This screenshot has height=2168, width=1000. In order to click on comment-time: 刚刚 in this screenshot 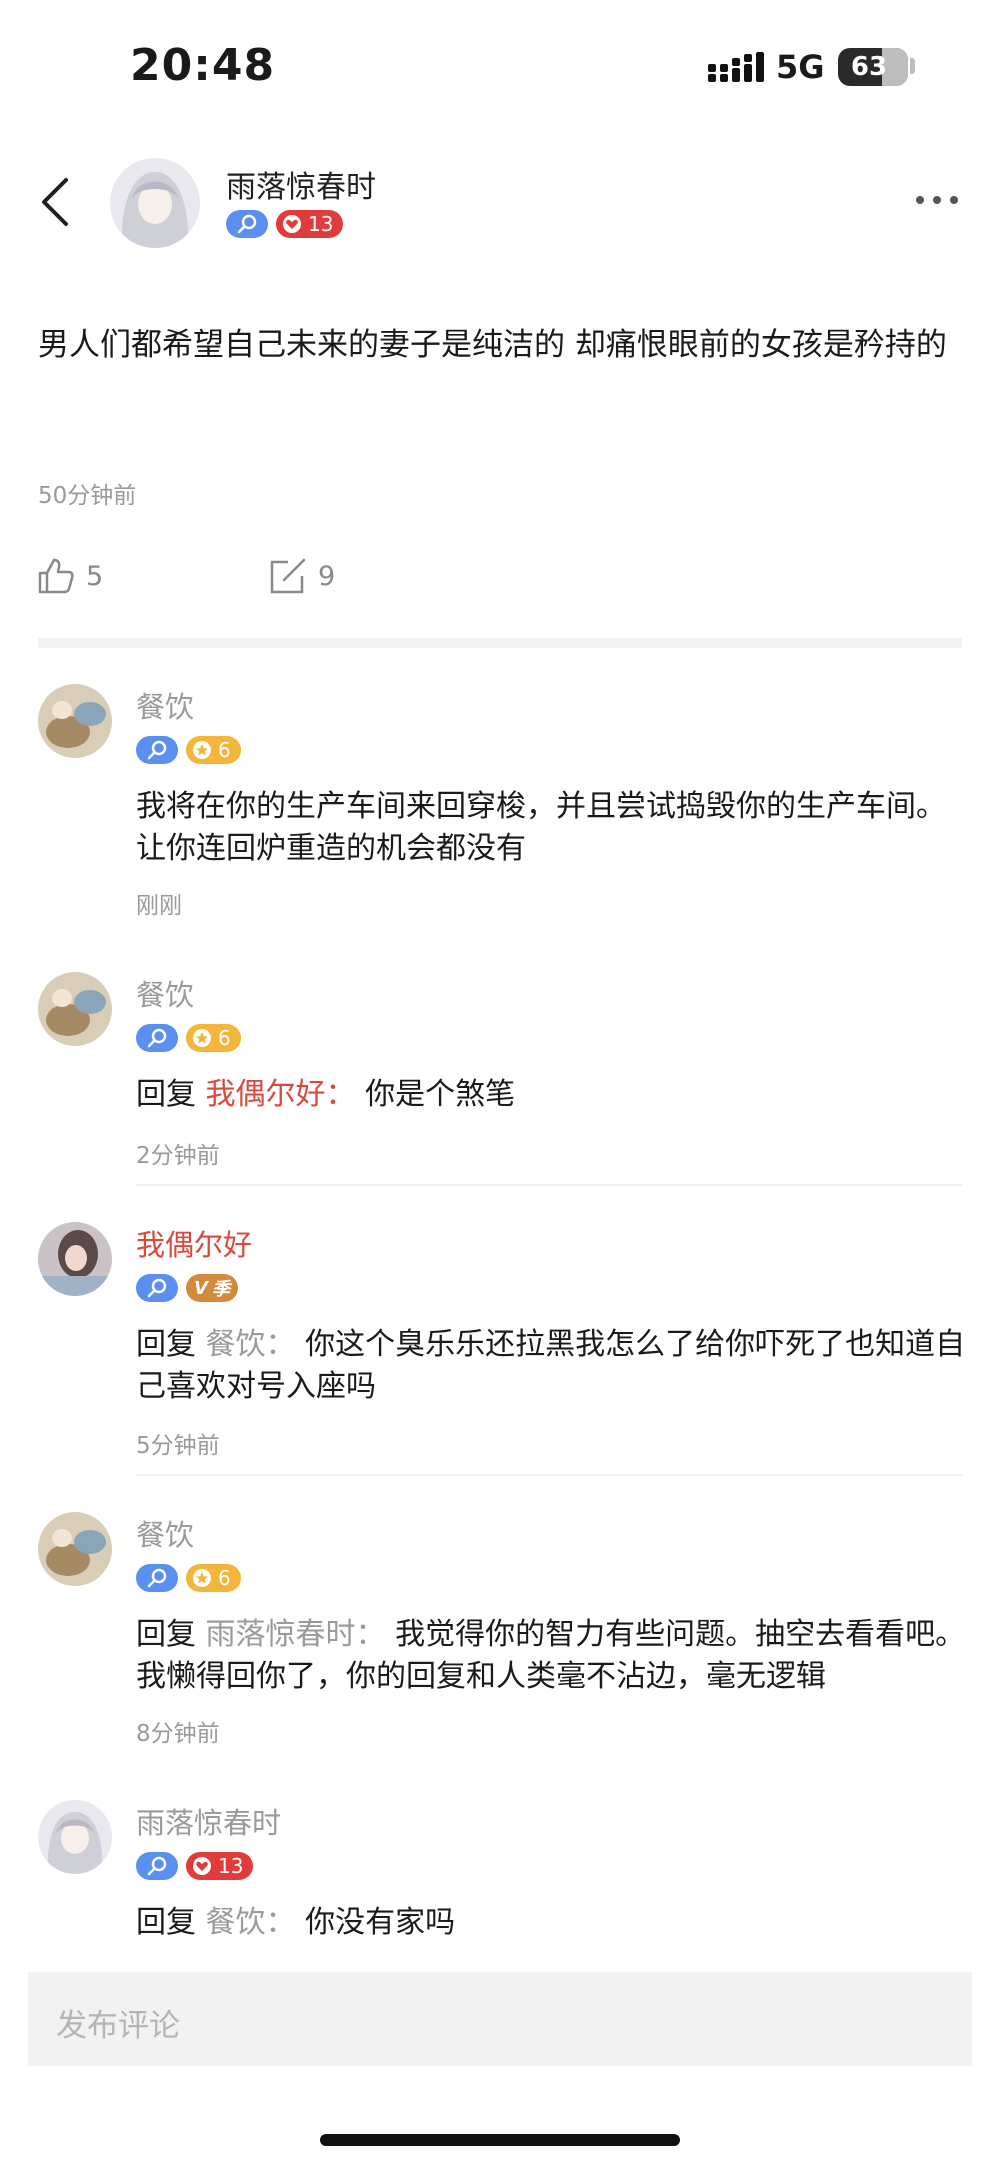, I will do `click(159, 906)`.